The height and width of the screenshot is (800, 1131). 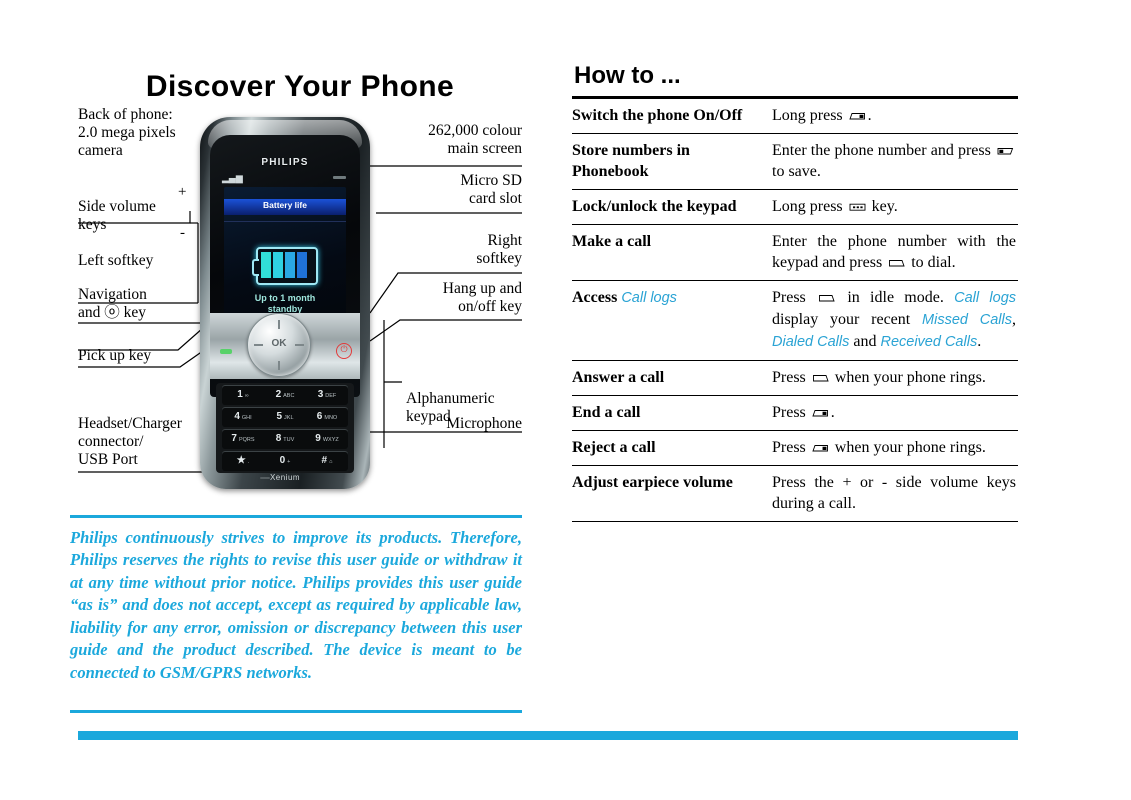 What do you see at coordinates (672, 252) in the screenshot?
I see `how-to-task-make-a-call: Make a call` at bounding box center [672, 252].